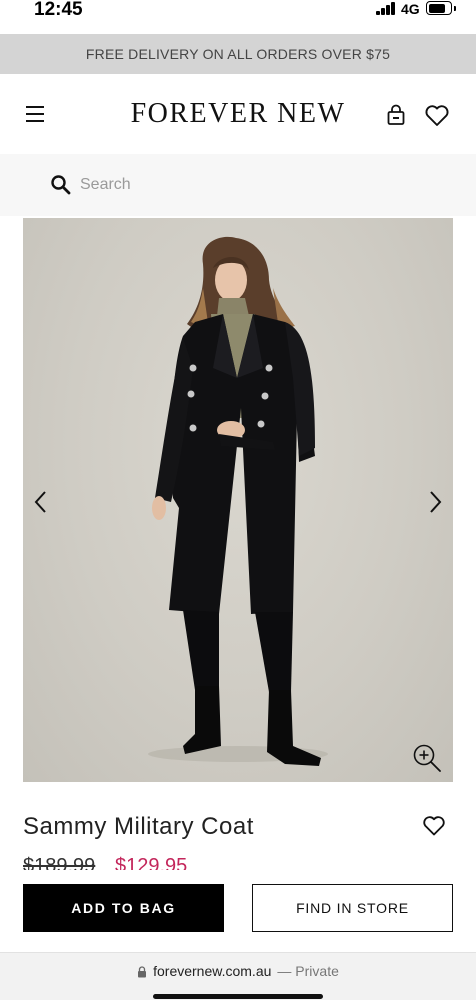 The width and height of the screenshot is (476, 1000). What do you see at coordinates (142, 971) in the screenshot?
I see `lock-icon` at bounding box center [142, 971].